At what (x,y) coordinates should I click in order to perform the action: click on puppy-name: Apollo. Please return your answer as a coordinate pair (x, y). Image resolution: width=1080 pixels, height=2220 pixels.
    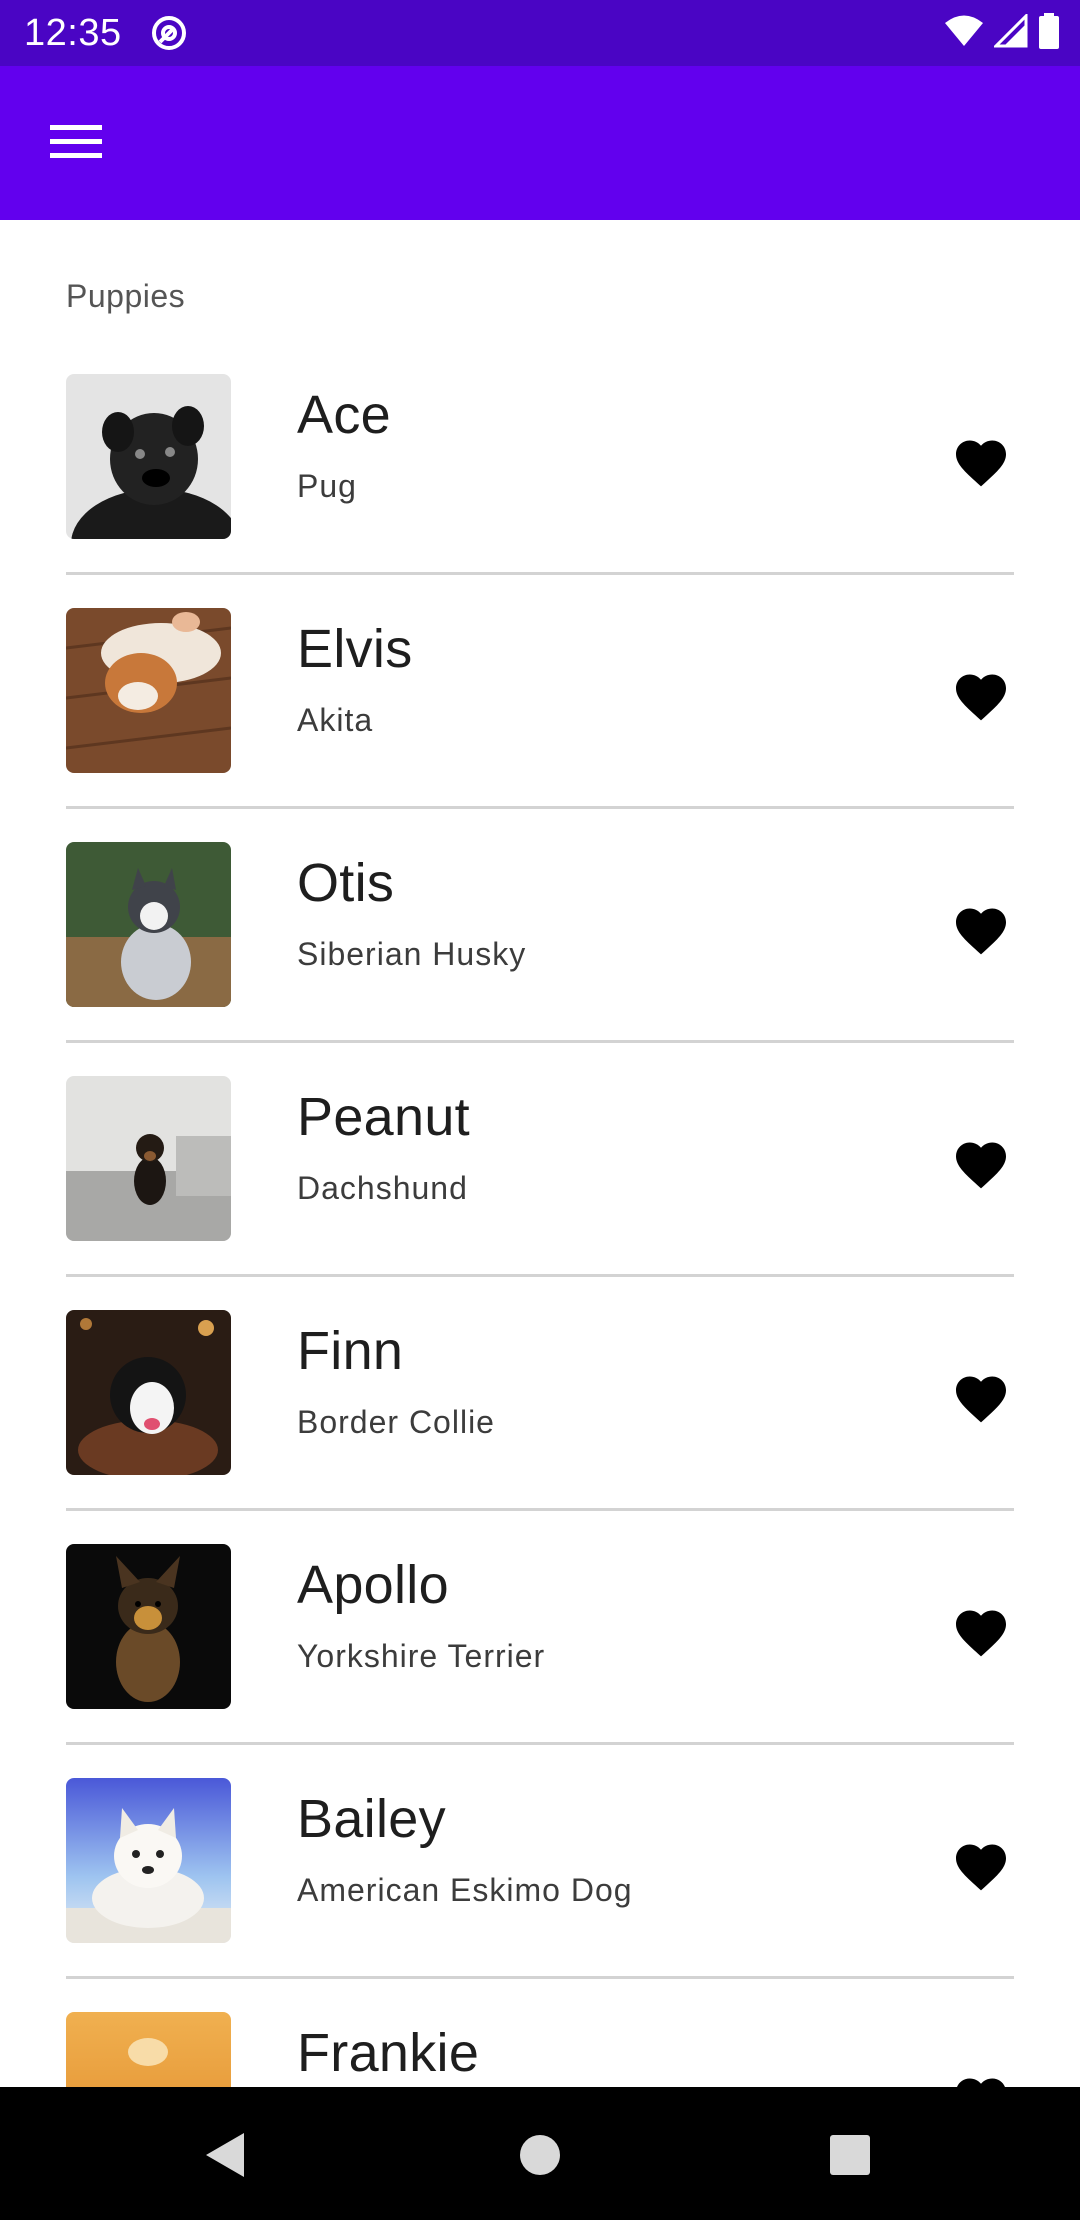
    Looking at the image, I should click on (373, 1585).